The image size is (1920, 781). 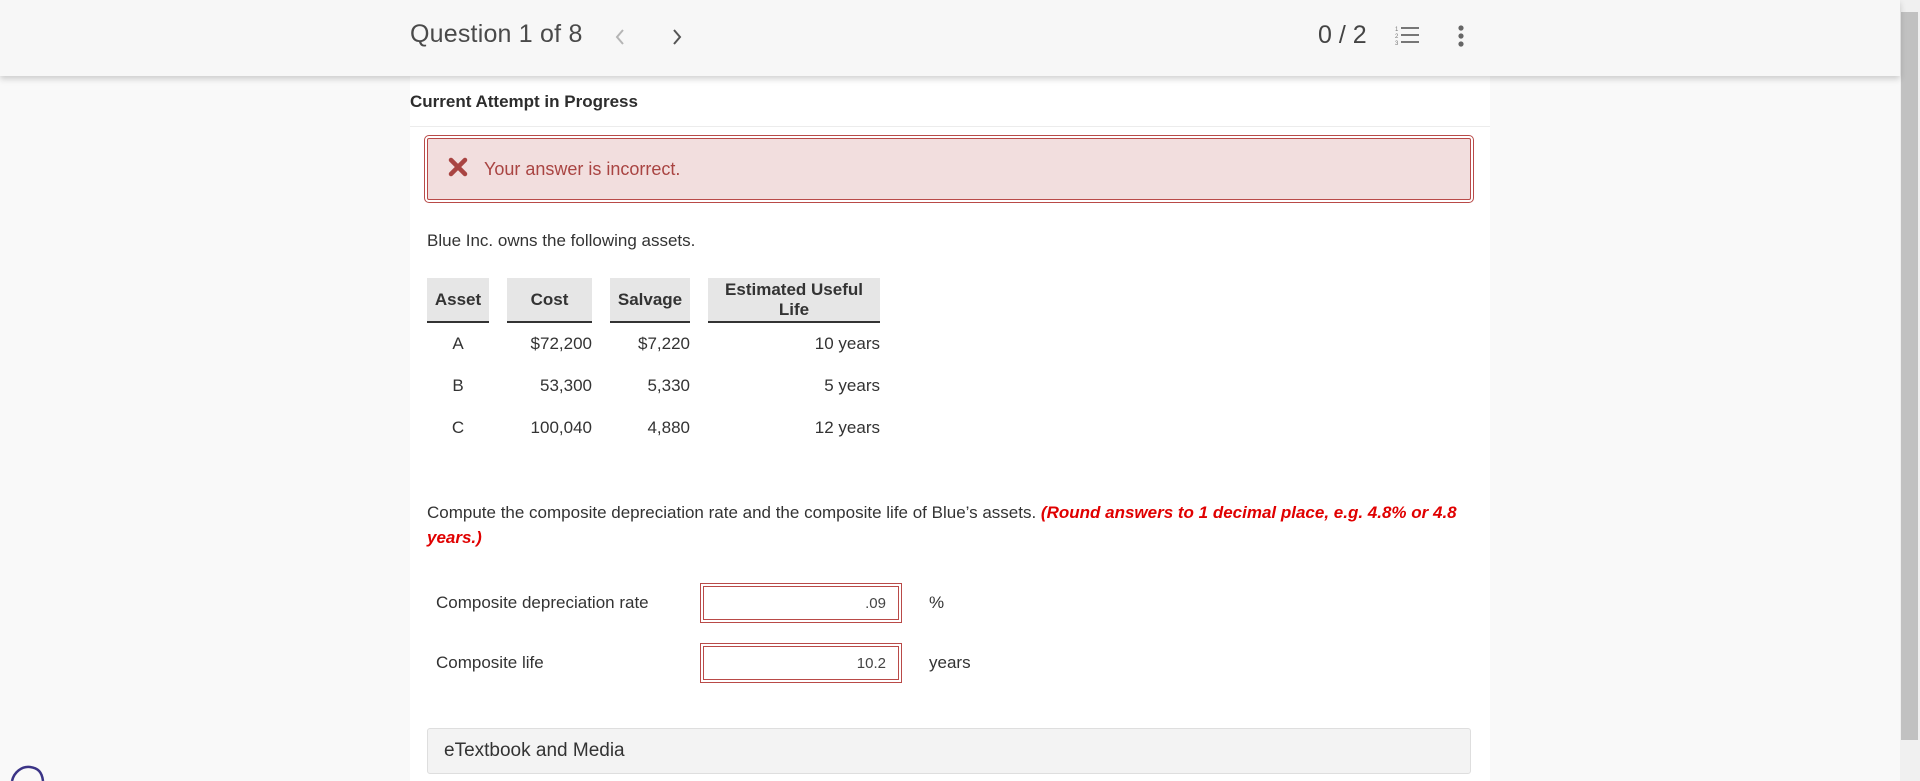 What do you see at coordinates (458, 167) in the screenshot?
I see `x-icon` at bounding box center [458, 167].